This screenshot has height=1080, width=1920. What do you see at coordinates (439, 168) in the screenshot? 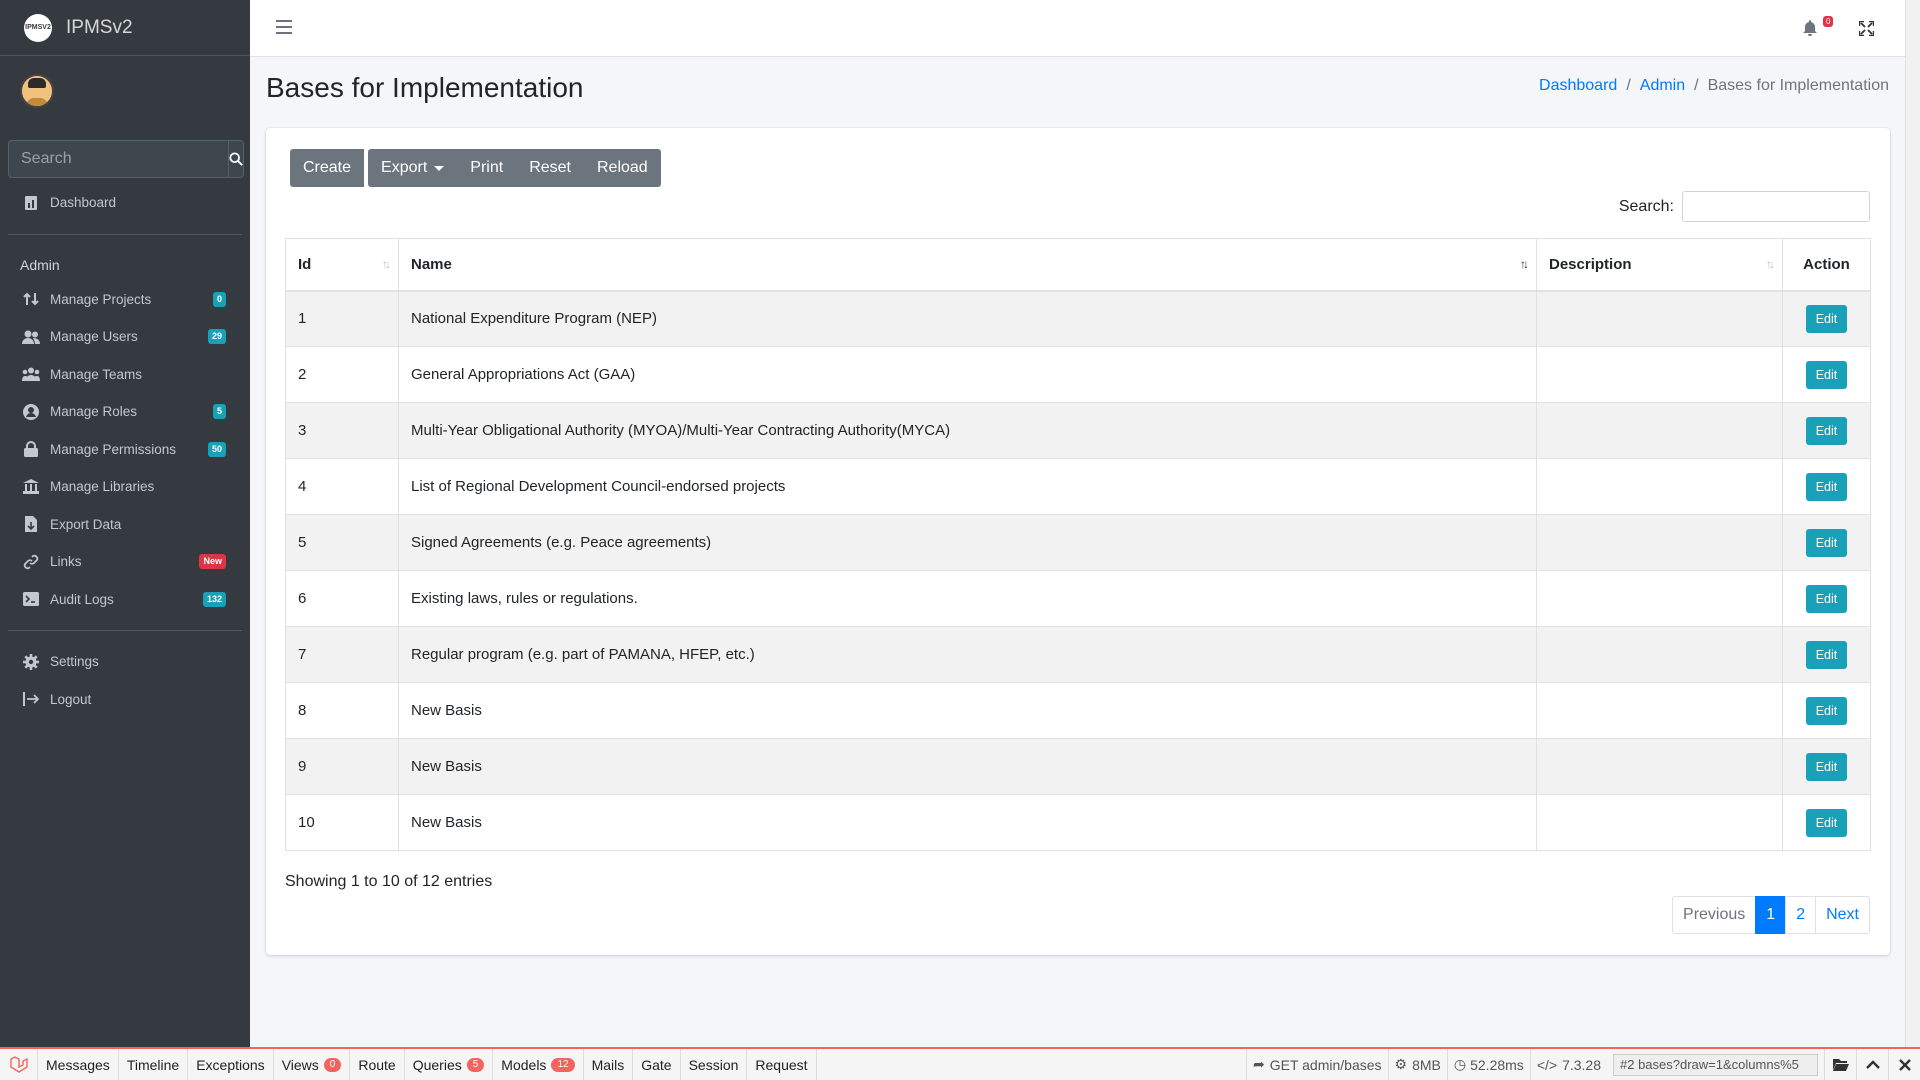
I see `caret-down-icon` at bounding box center [439, 168].